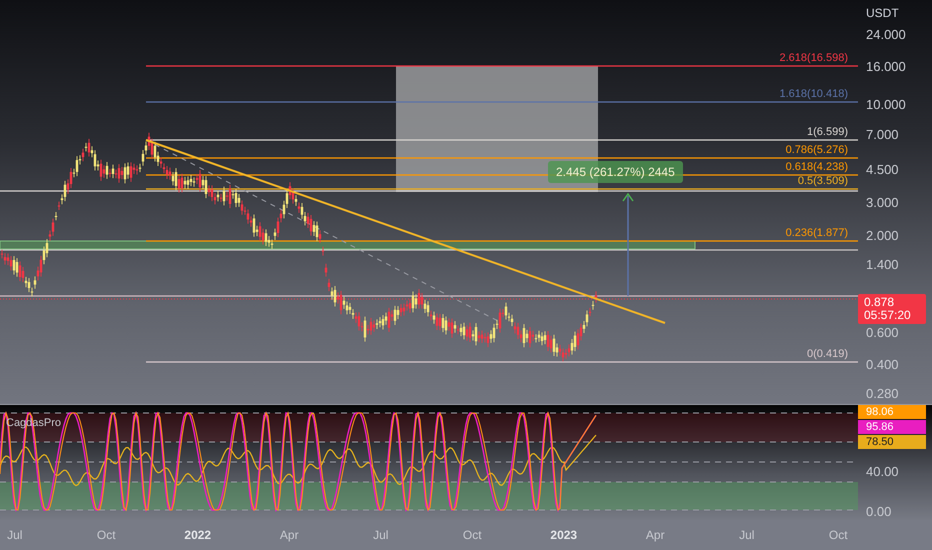 This screenshot has width=932, height=550. Describe the element at coordinates (879, 512) in the screenshot. I see `indicator-tick: 0.00` at that location.